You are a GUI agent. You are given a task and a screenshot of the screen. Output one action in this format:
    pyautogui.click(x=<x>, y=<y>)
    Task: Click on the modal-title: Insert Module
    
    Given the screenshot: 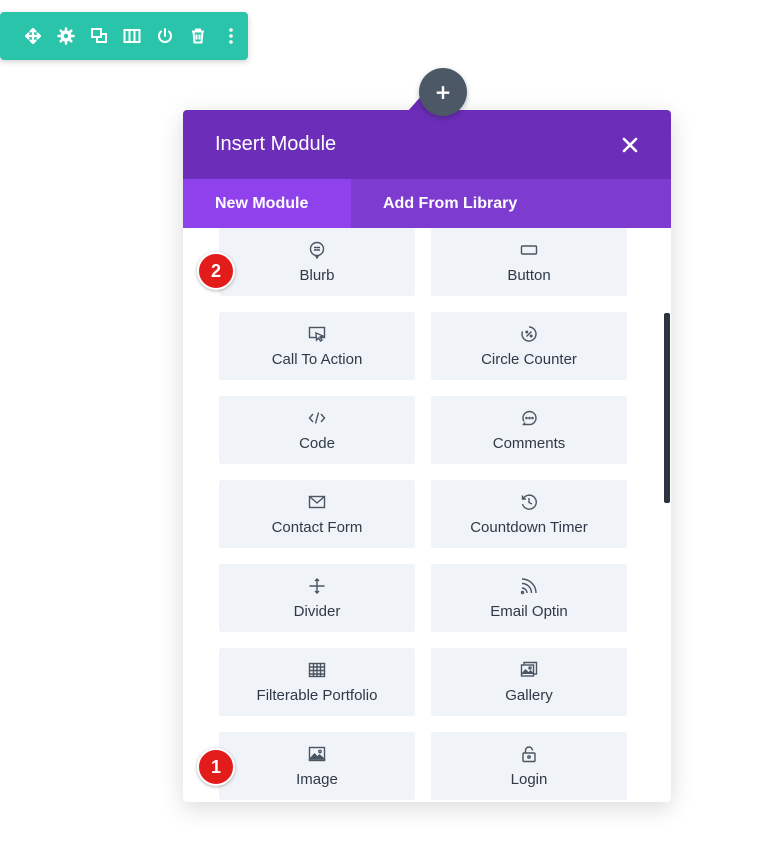 What is the action you would take?
    pyautogui.click(x=276, y=144)
    